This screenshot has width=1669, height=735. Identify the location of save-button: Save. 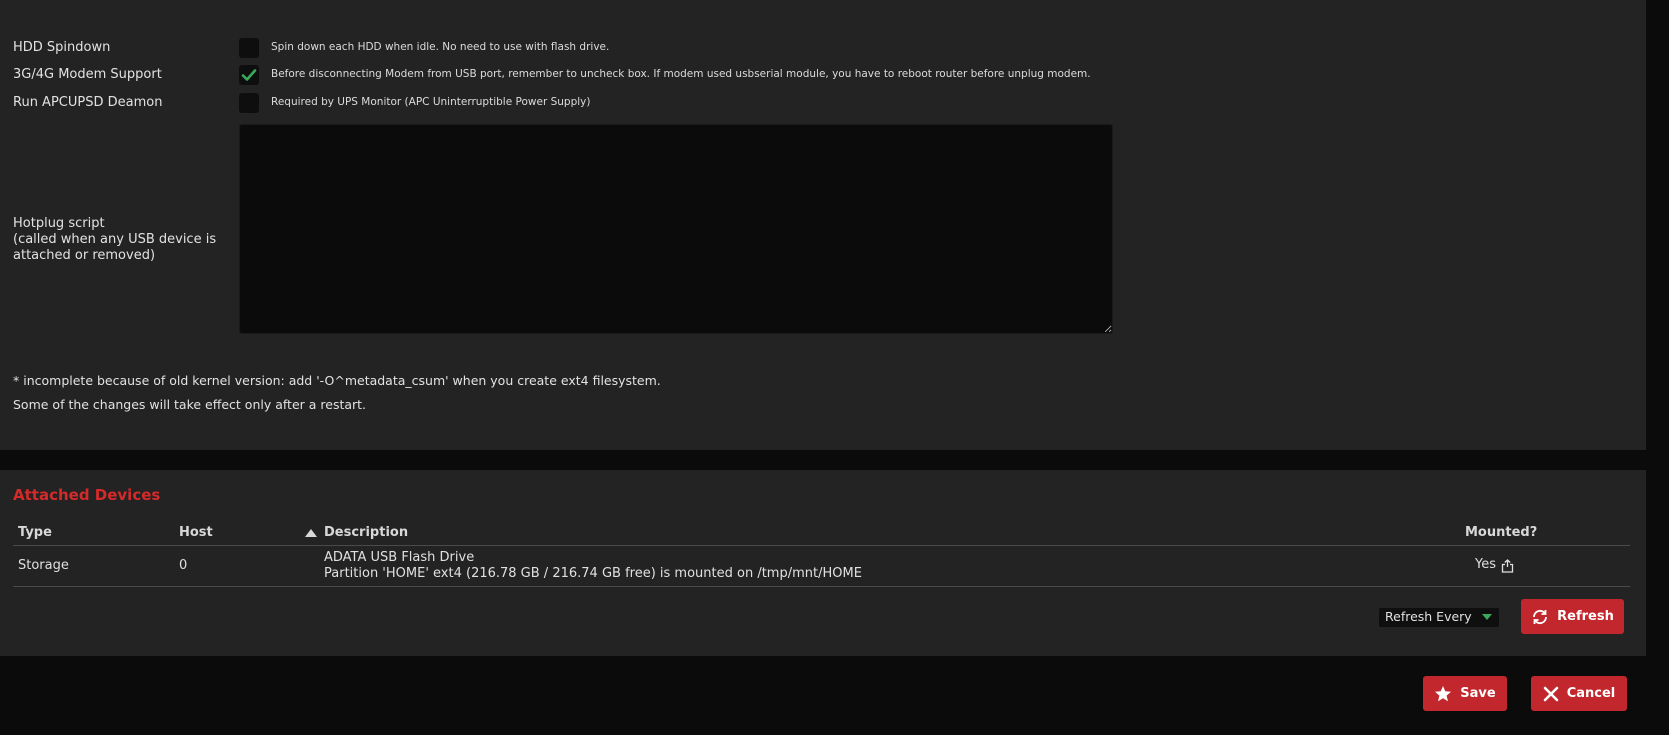
(1465, 693).